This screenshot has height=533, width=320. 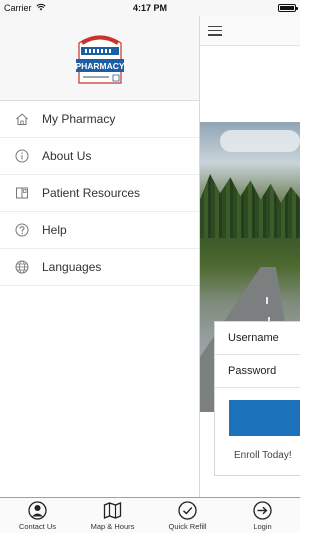 I want to click on tab-quick-refill: Quick Refill, so click(x=187, y=515).